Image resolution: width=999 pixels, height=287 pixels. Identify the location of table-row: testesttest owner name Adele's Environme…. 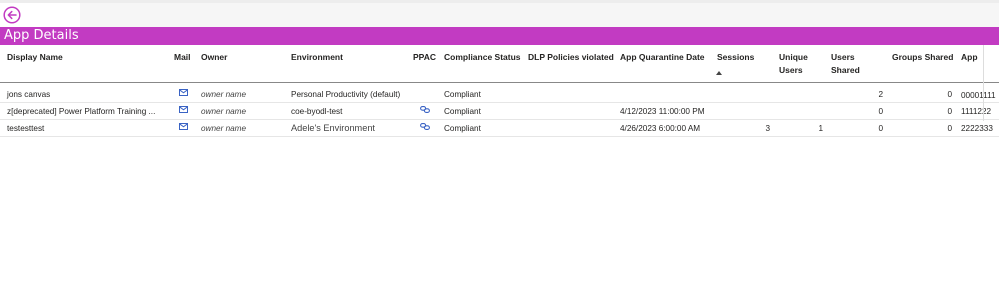
(499, 128).